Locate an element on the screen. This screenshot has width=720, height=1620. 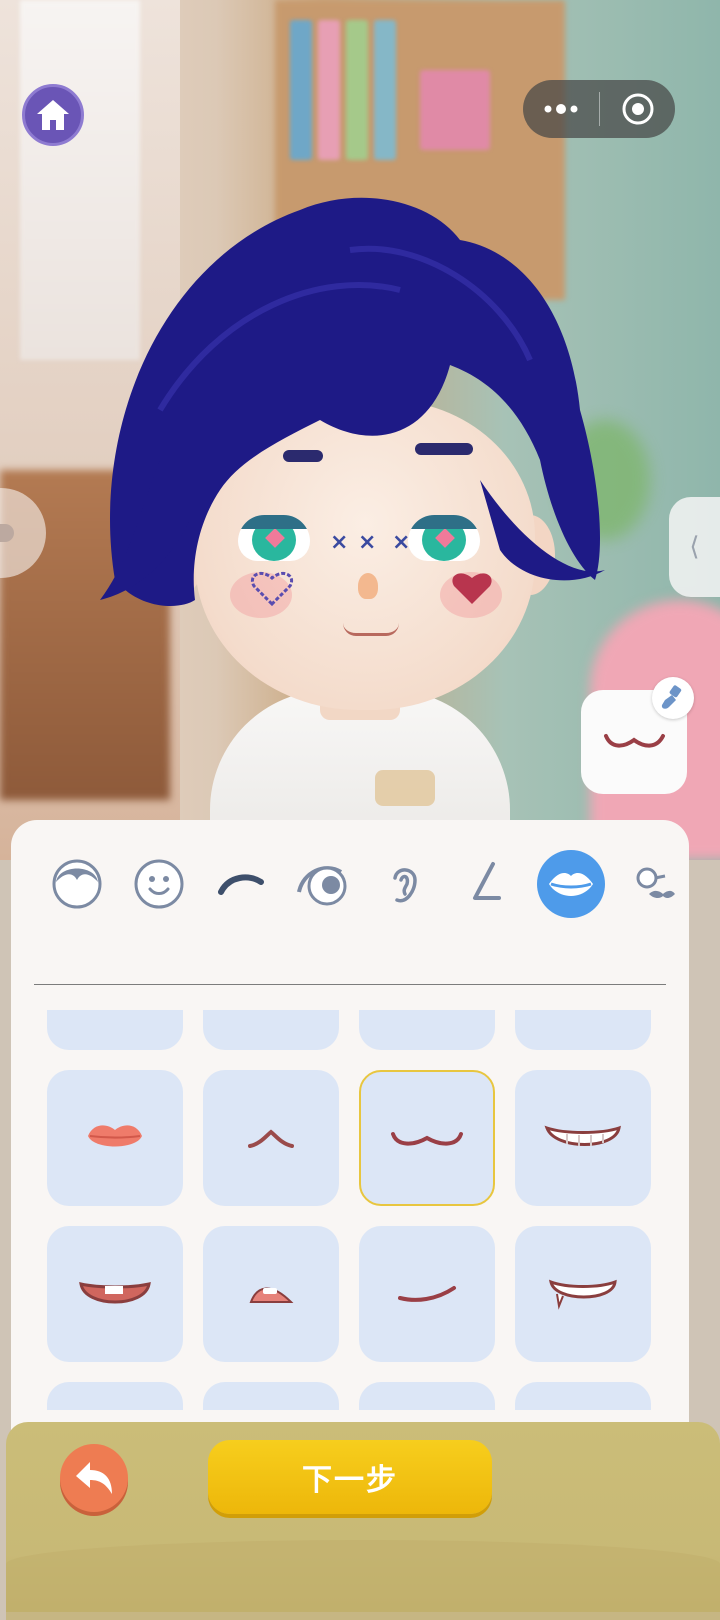
brush-icon is located at coordinates (671, 697).